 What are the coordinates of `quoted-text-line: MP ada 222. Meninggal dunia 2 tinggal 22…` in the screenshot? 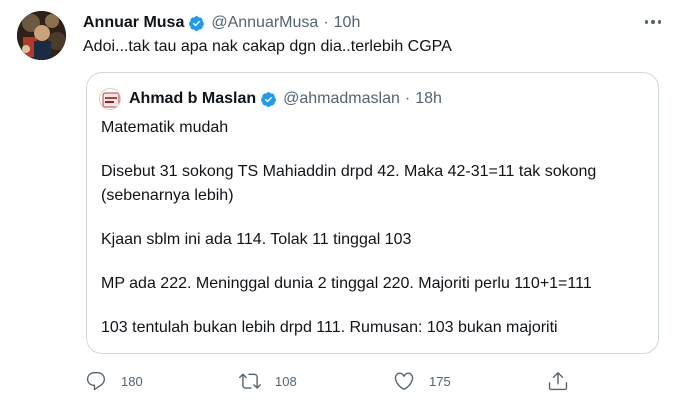 It's located at (346, 283).